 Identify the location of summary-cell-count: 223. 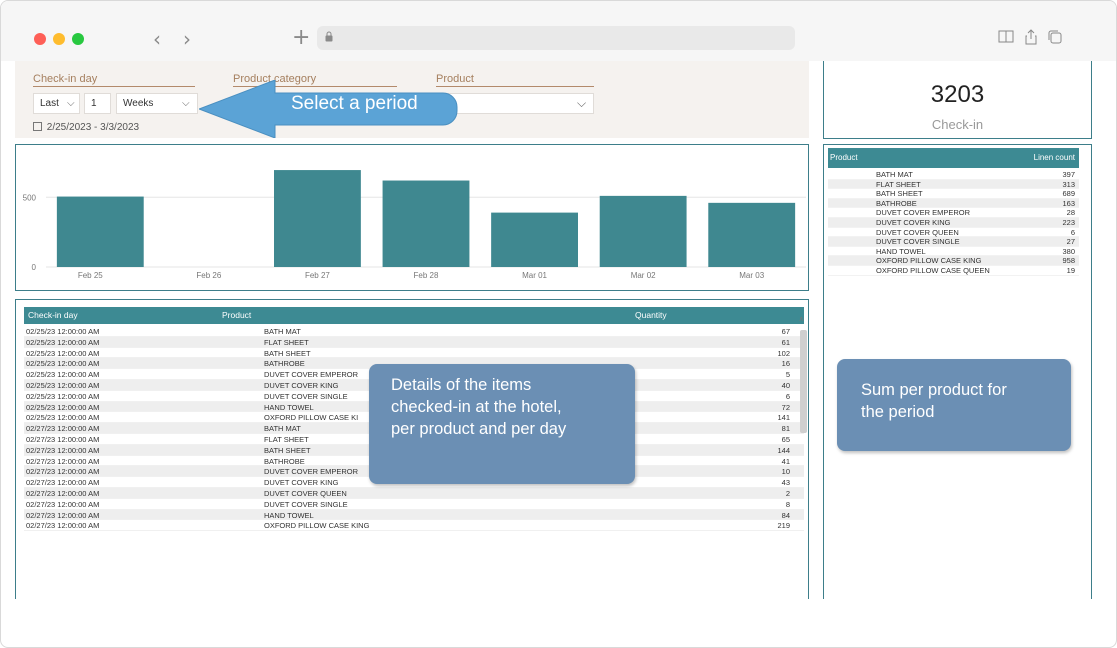
(1068, 222).